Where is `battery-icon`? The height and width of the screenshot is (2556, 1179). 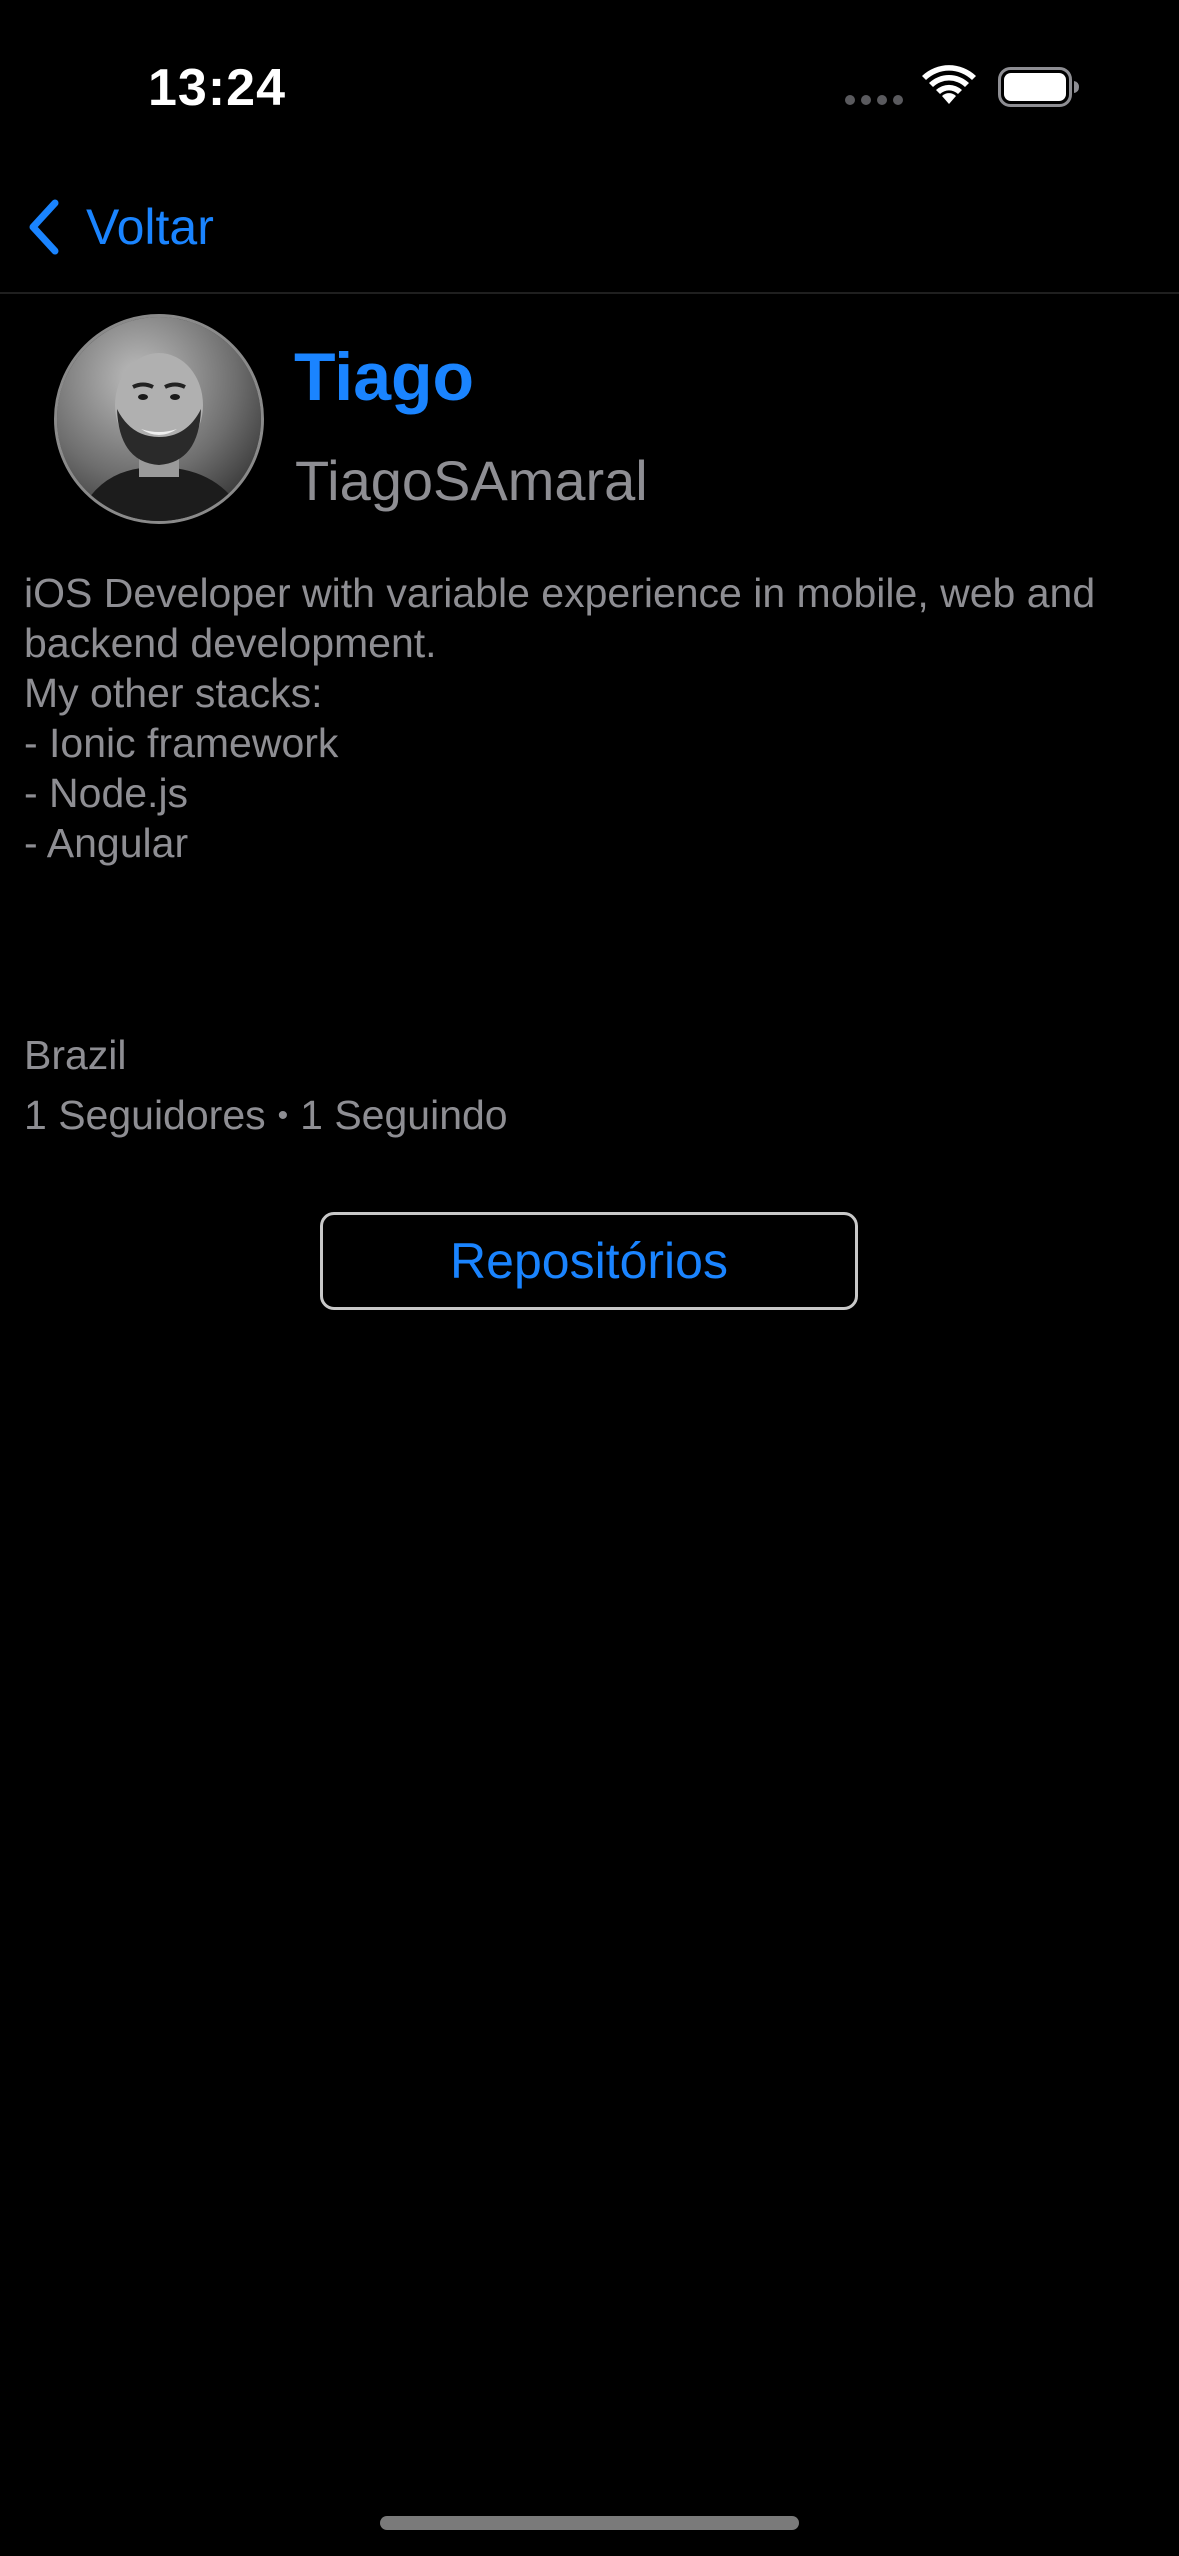
battery-icon is located at coordinates (1038, 87).